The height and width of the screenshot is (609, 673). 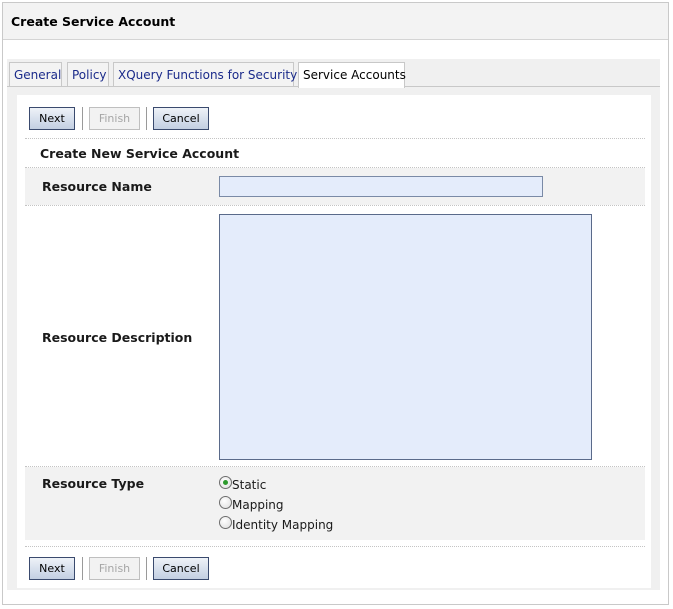 What do you see at coordinates (258, 505) in the screenshot?
I see `radio-mapping-label: Mapping` at bounding box center [258, 505].